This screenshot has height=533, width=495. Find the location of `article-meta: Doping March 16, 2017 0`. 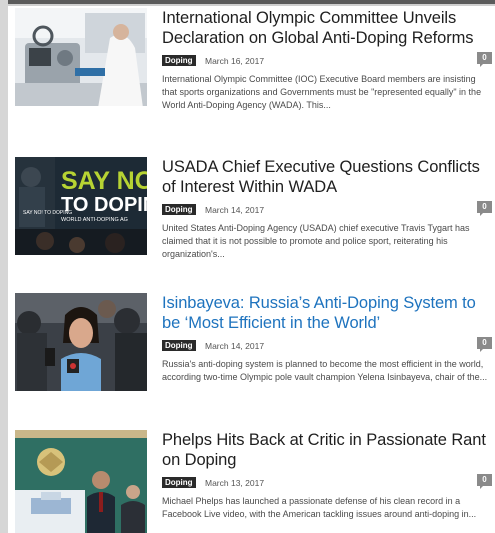

article-meta: Doping March 16, 2017 0 is located at coordinates (327, 59).